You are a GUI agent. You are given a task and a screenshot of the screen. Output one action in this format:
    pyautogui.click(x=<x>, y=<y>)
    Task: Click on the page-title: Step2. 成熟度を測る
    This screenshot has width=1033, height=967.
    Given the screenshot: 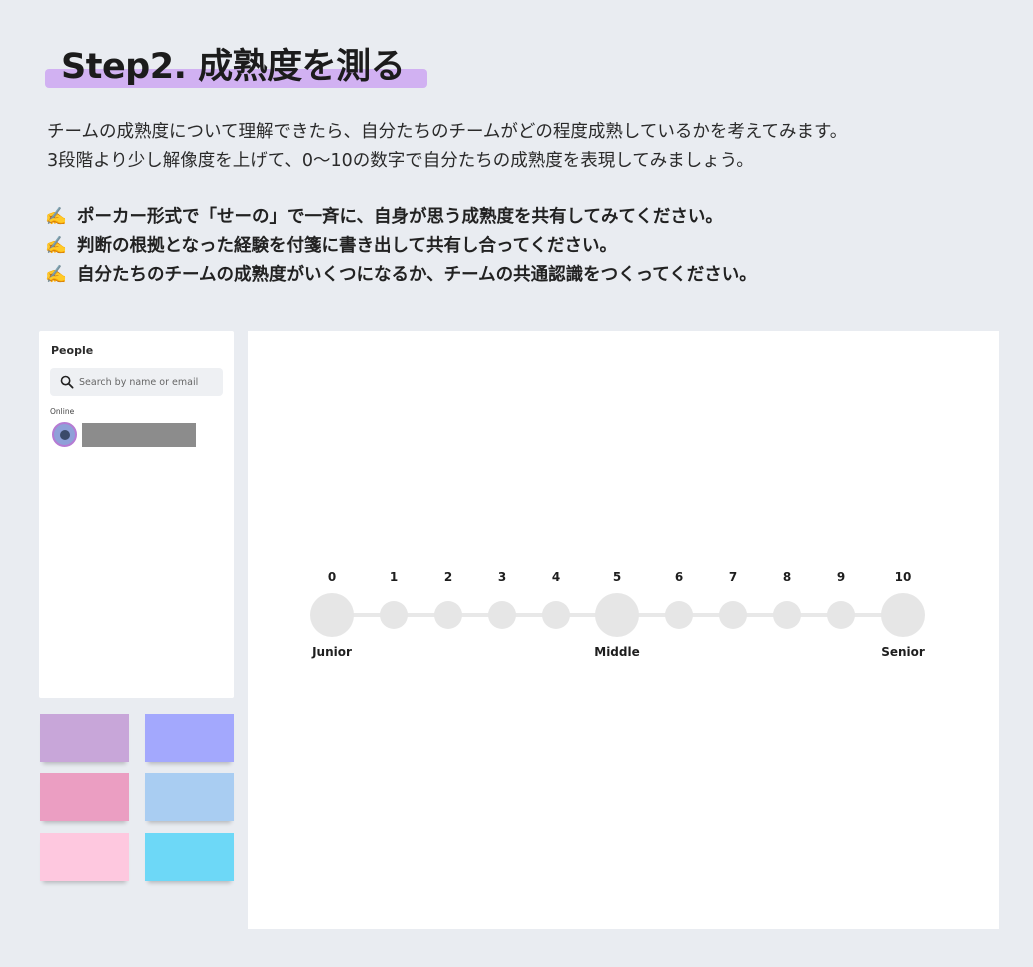 What is the action you would take?
    pyautogui.click(x=233, y=67)
    